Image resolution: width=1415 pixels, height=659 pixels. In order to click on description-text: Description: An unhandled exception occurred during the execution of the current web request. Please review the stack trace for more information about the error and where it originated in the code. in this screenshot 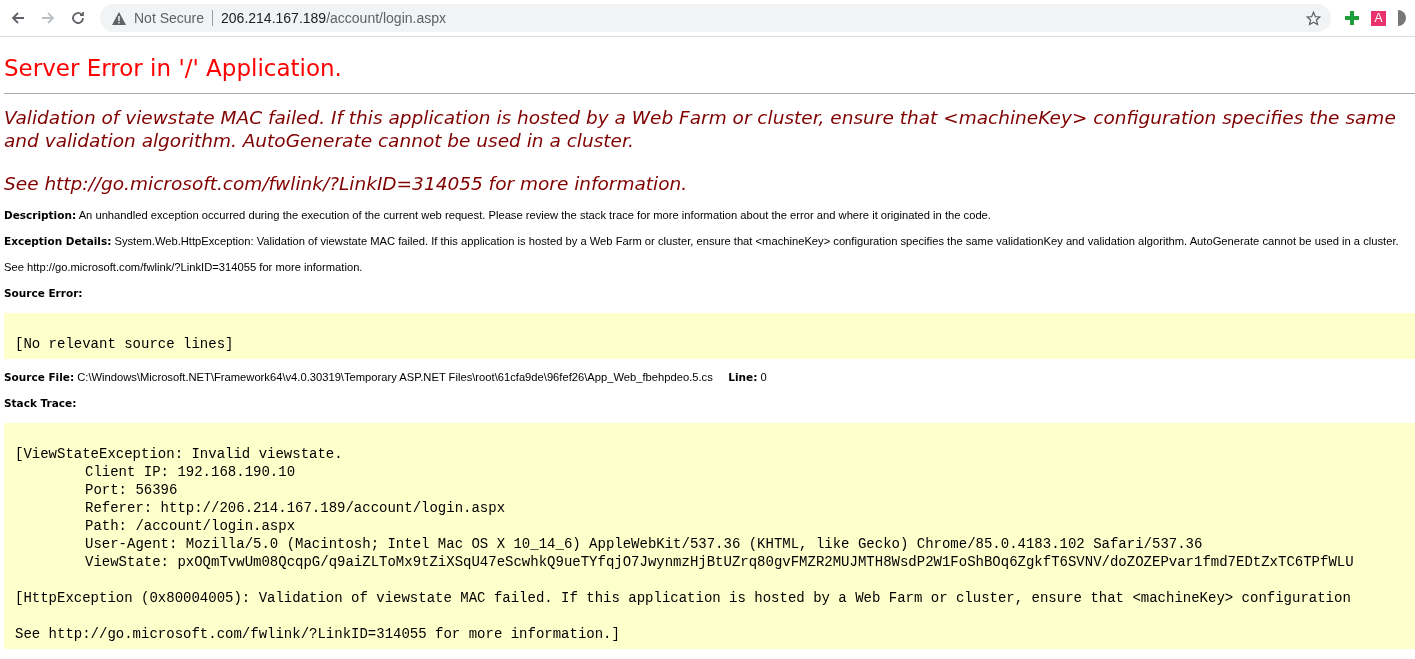, I will do `click(498, 215)`.